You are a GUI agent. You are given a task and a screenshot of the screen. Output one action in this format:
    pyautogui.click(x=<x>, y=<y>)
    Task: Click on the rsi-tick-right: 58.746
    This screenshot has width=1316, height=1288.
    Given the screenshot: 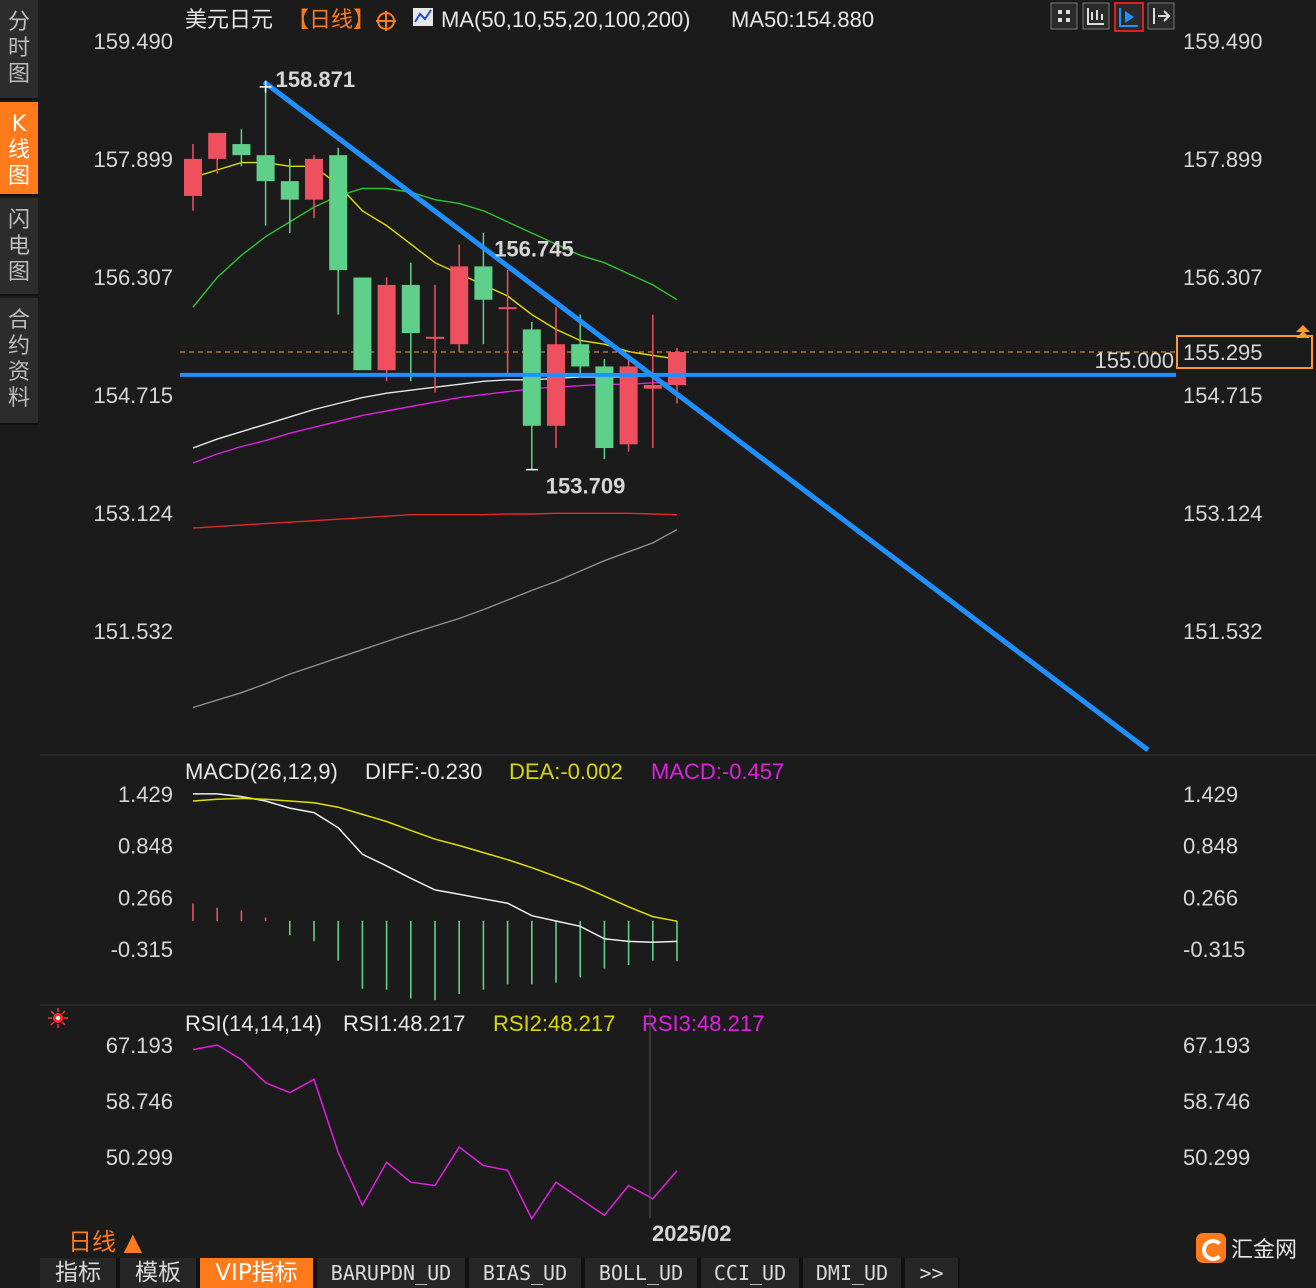 What is the action you would take?
    pyautogui.click(x=1216, y=1101)
    